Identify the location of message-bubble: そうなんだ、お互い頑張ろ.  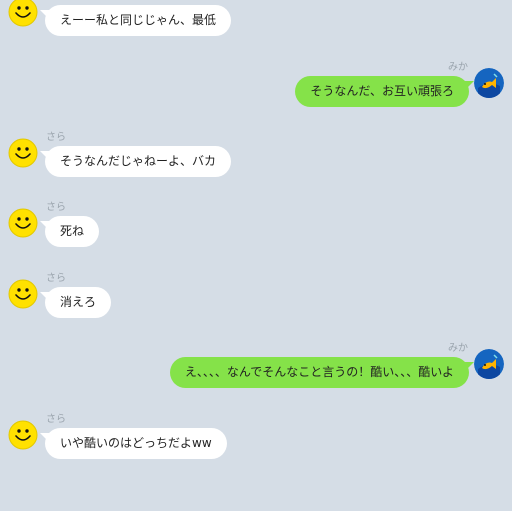
(382, 91).